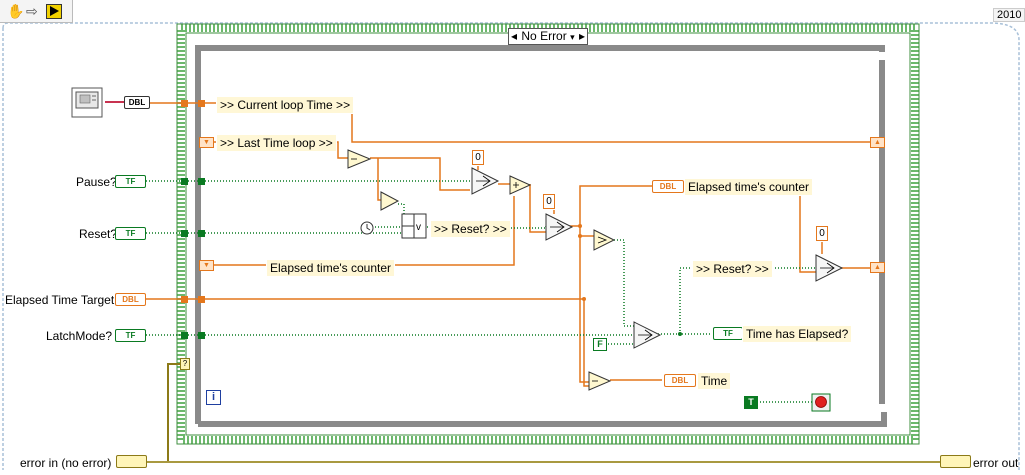 This screenshot has width=1025, height=475. Describe the element at coordinates (544, 36) in the screenshot. I see `case-selector-value: No Error` at that location.